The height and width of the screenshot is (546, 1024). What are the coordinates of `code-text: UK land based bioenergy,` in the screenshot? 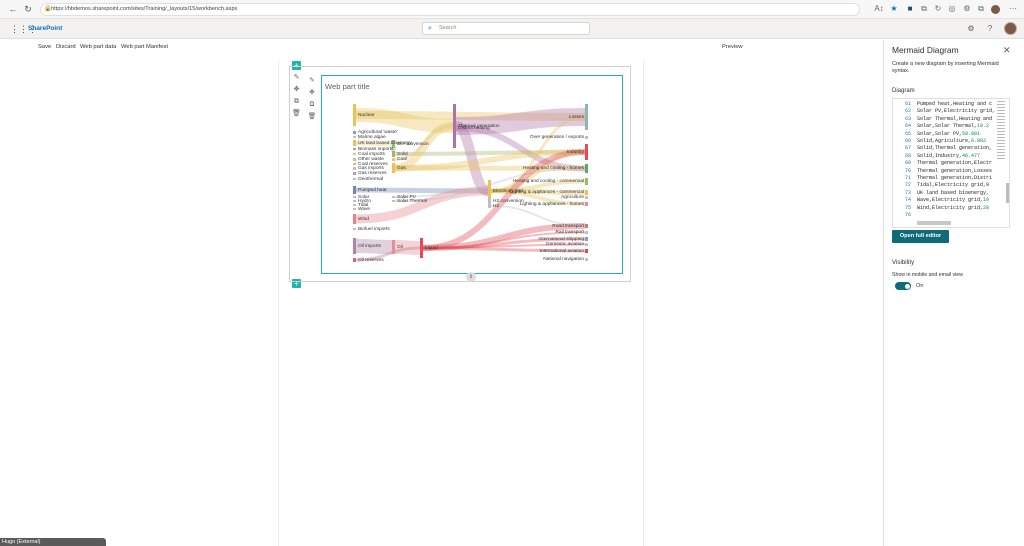 It's located at (953, 192).